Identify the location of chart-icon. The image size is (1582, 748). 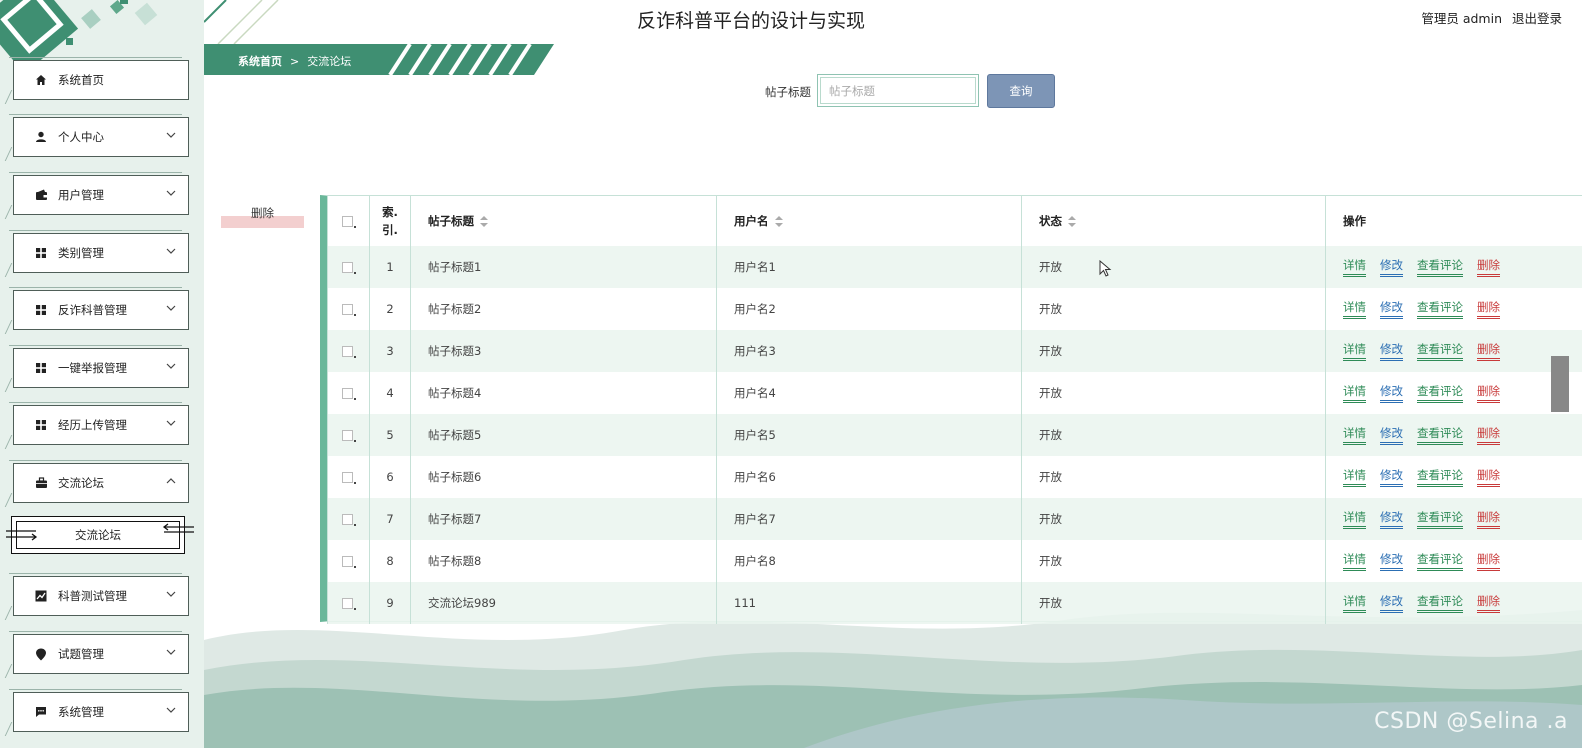
(41, 596).